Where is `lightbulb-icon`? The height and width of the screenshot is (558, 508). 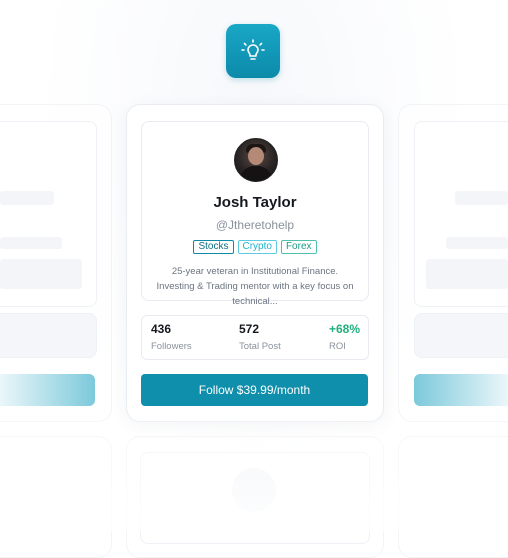 lightbulb-icon is located at coordinates (253, 49).